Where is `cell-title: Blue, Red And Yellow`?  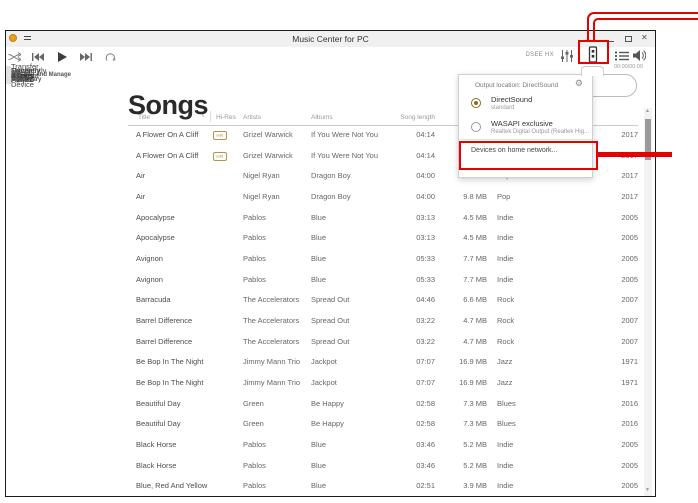 cell-title: Blue, Red And Yellow is located at coordinates (172, 486).